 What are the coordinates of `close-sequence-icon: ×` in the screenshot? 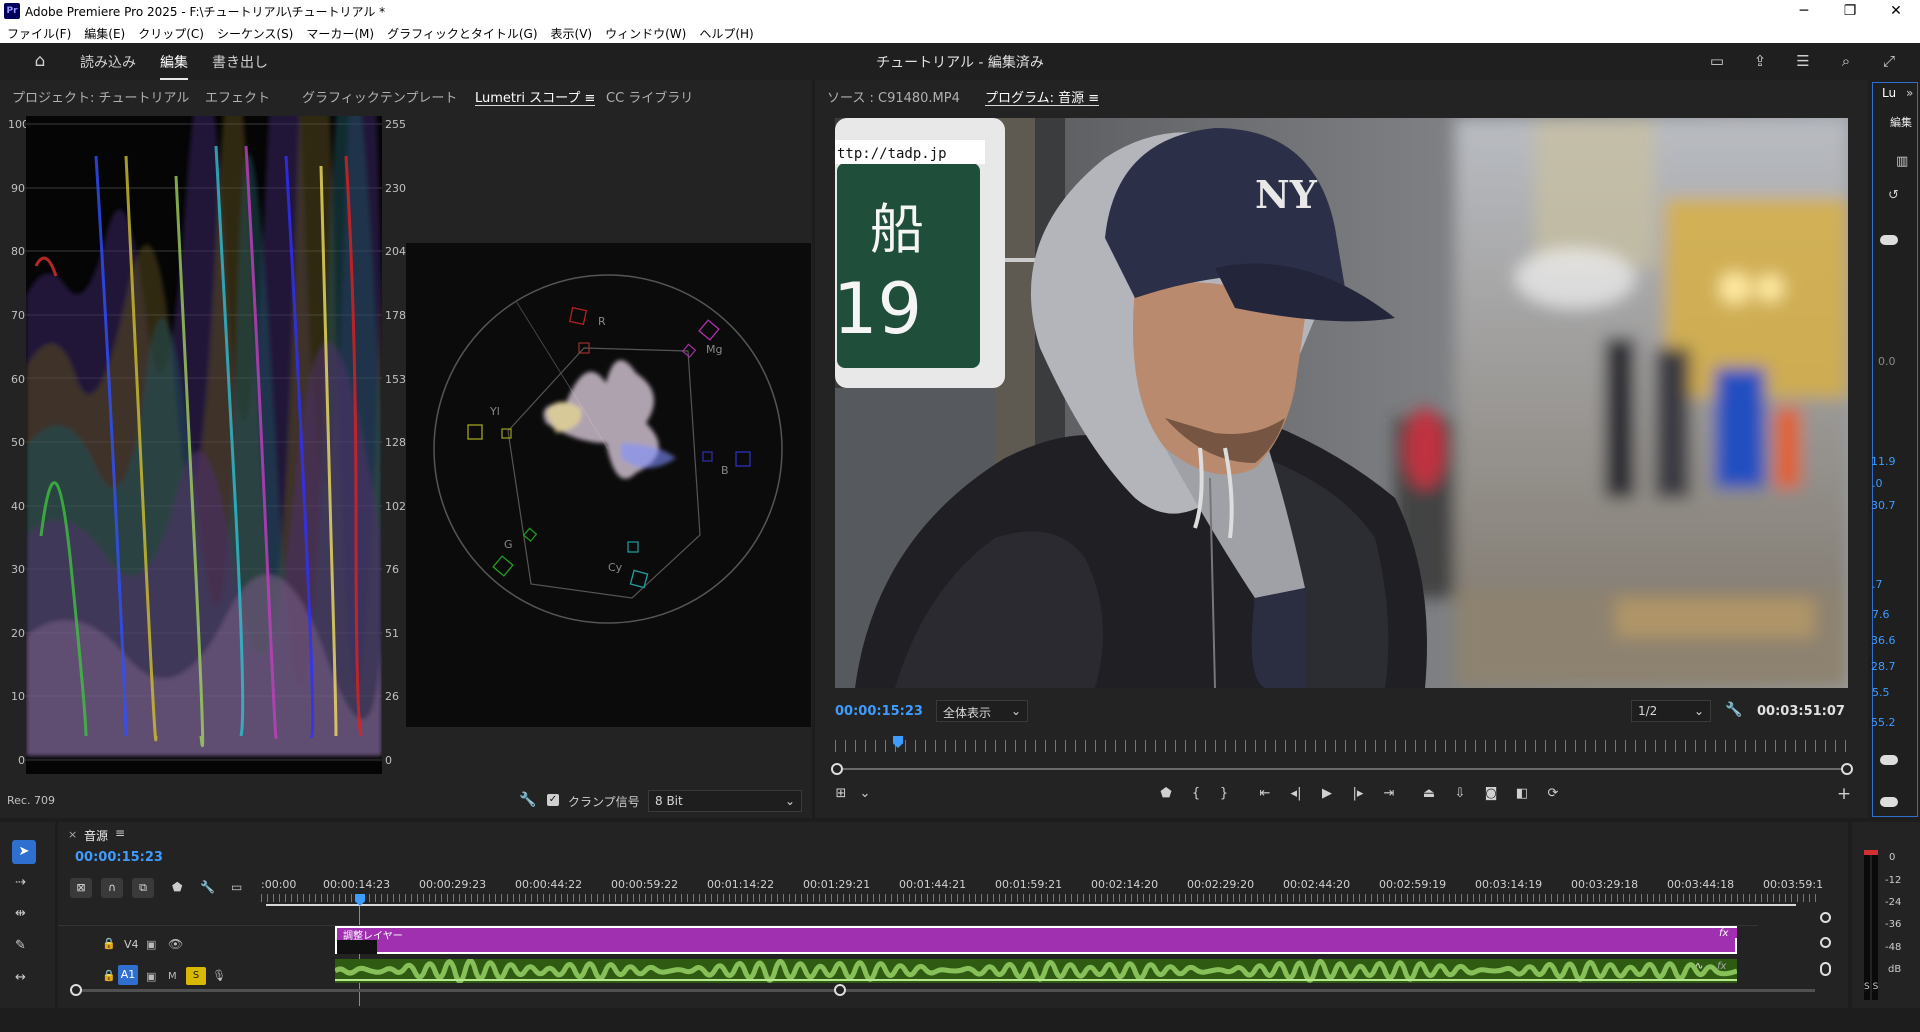 It's located at (72, 834).